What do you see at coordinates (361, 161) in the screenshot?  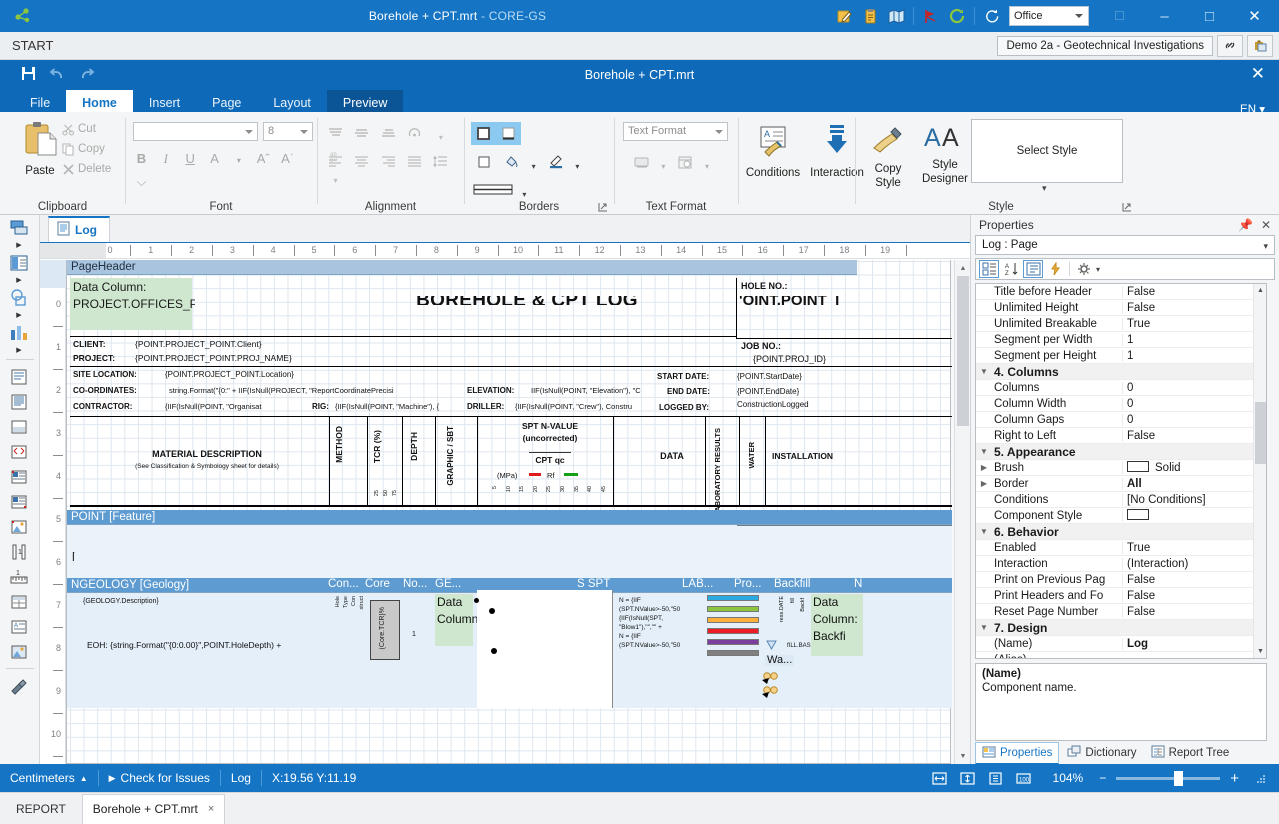 I see `align-center-icon` at bounding box center [361, 161].